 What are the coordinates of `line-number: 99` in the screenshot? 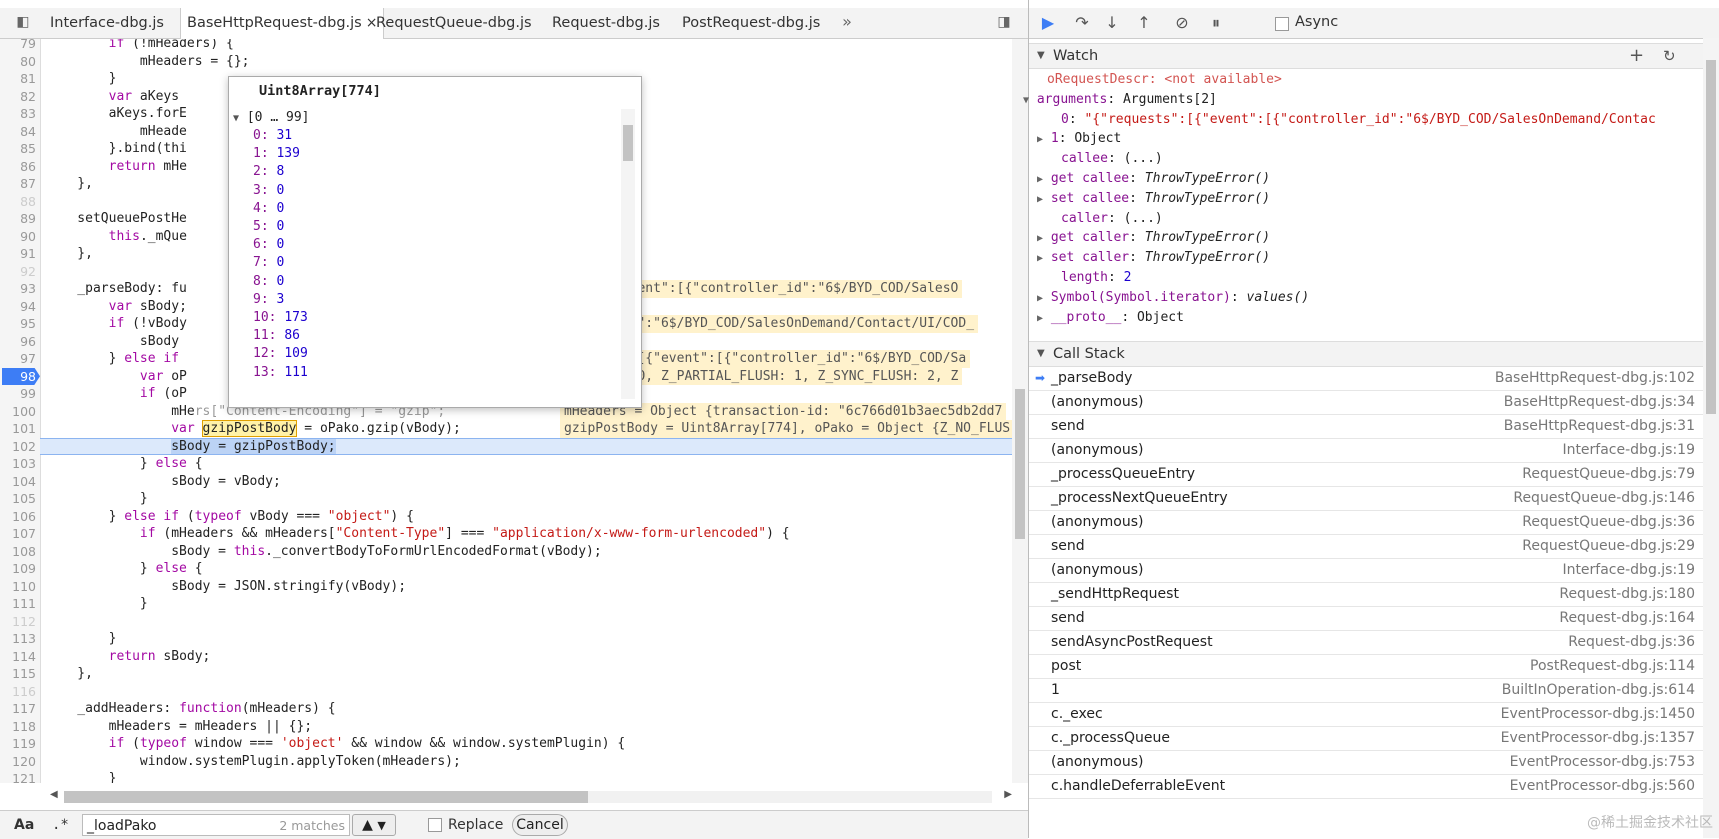 It's located at (28, 394).